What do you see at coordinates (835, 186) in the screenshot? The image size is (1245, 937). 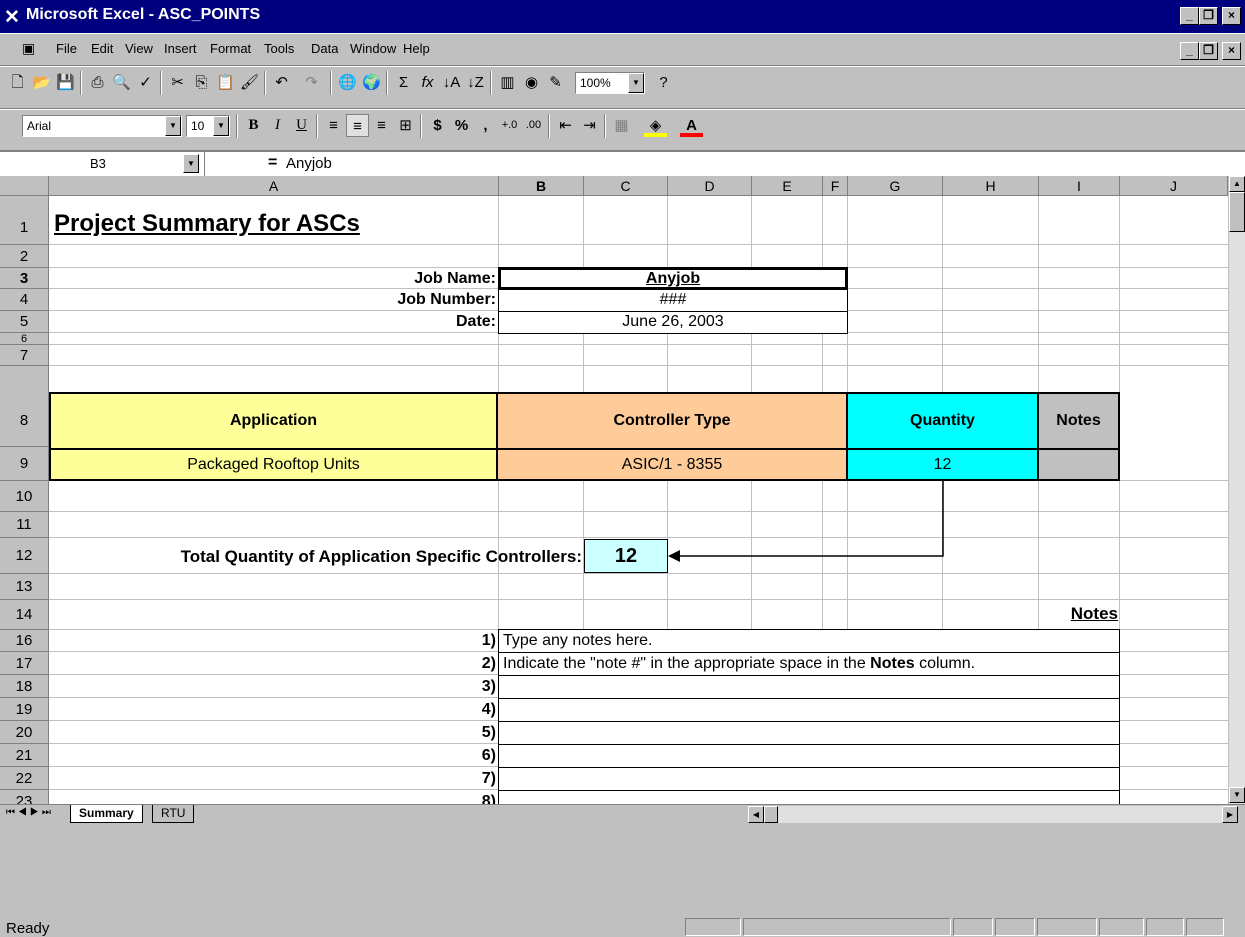 I see `col-header-f: F` at bounding box center [835, 186].